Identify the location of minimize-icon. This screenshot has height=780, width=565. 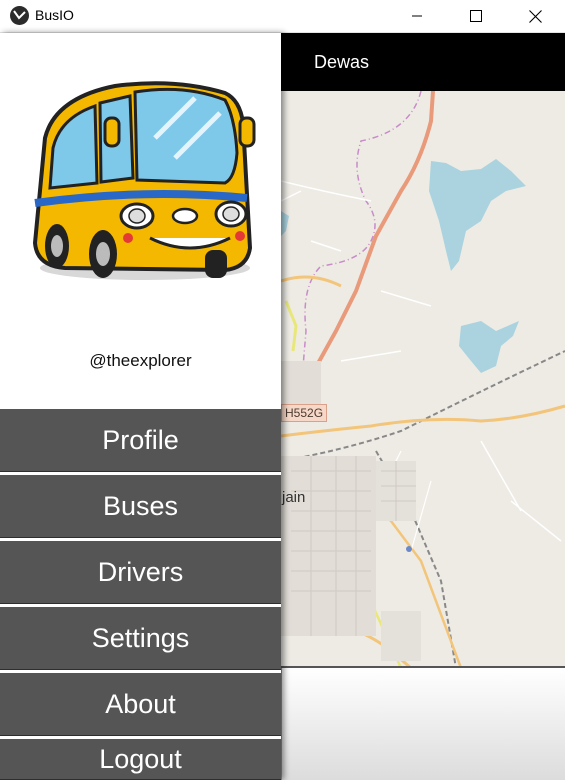
(417, 16).